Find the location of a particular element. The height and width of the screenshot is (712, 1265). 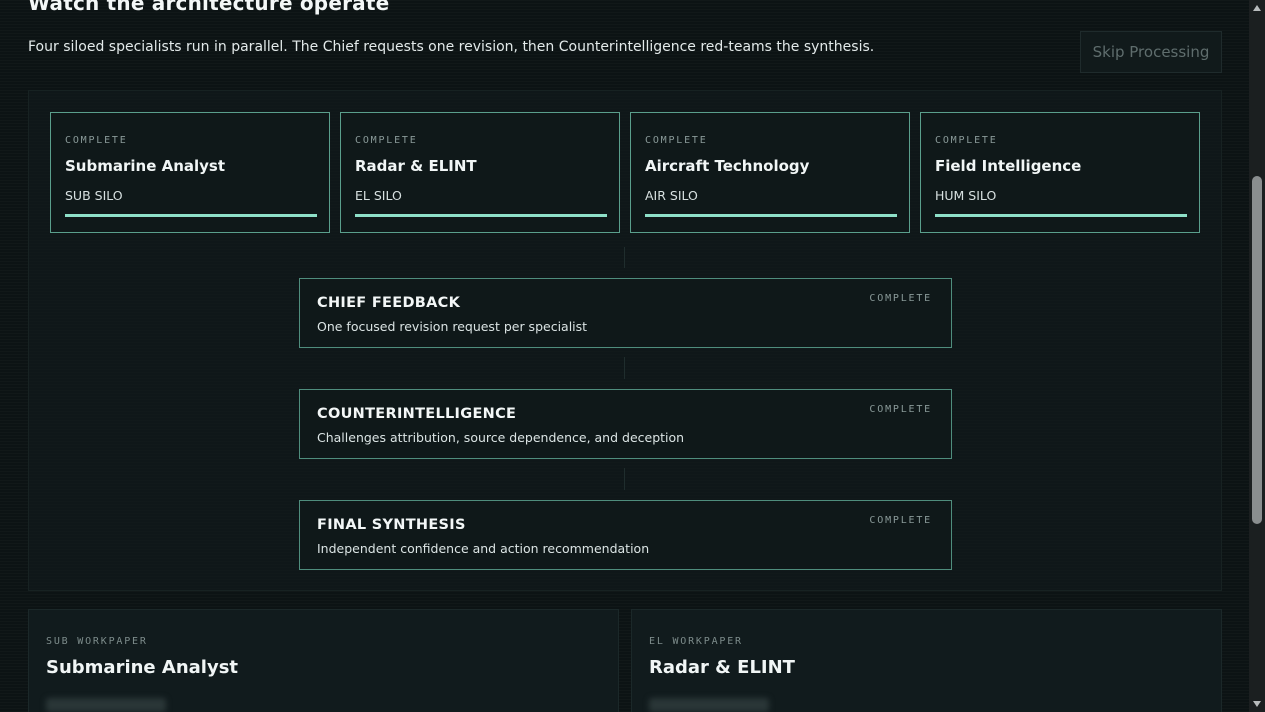

workpaper-title: Radar & ELINT is located at coordinates (722, 667).